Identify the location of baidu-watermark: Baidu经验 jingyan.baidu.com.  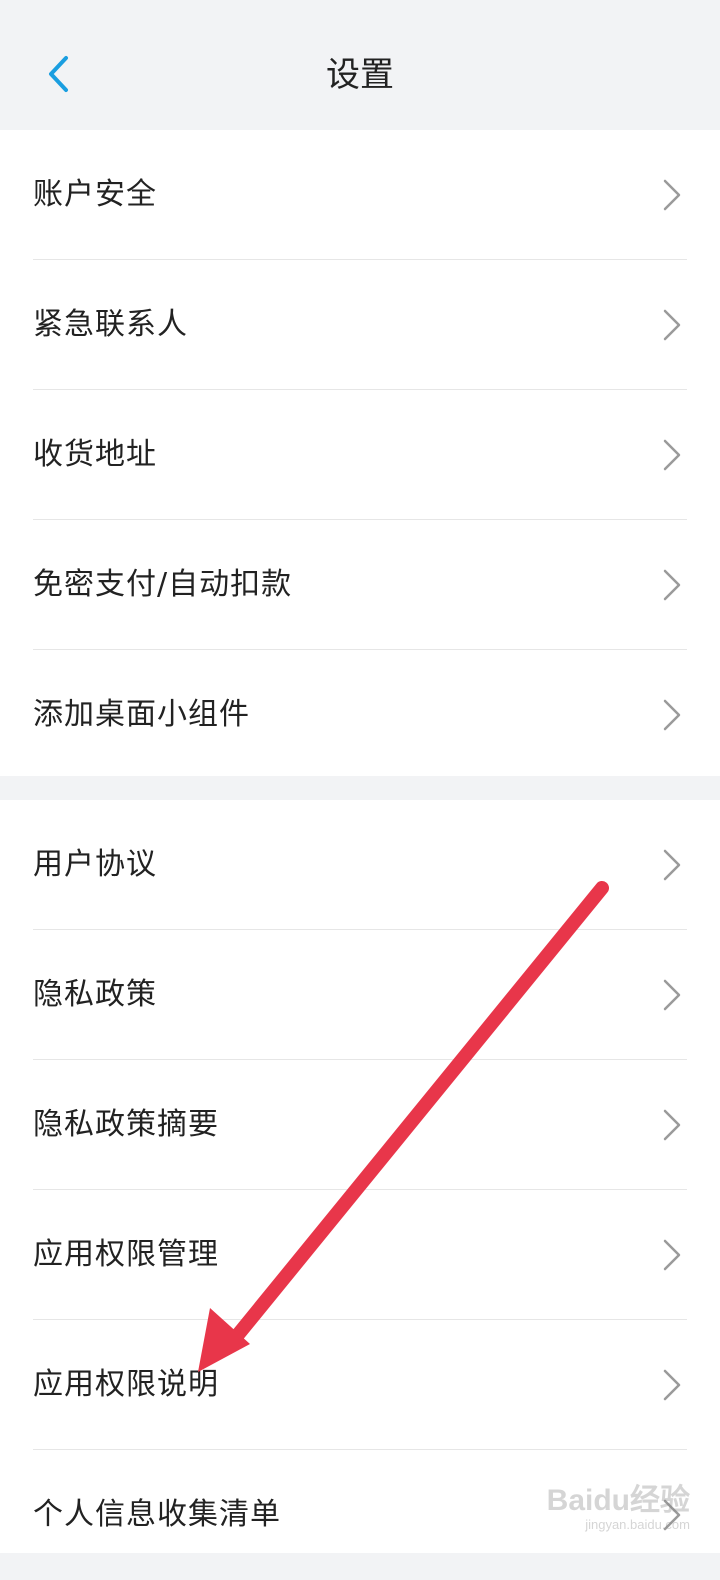
(590, 1510).